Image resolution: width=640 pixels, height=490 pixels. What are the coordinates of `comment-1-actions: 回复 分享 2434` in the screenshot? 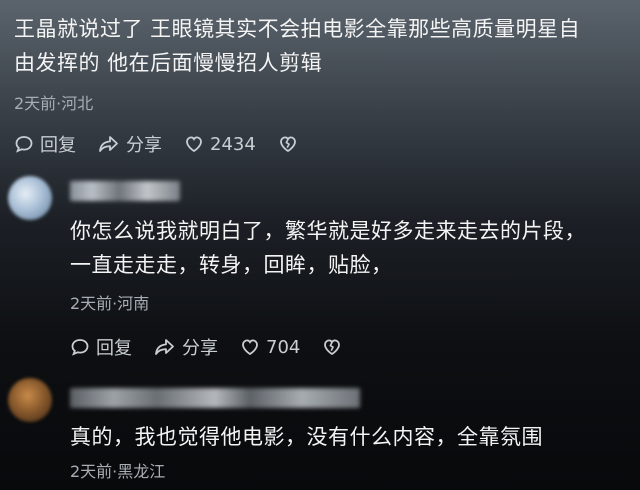 It's located at (167, 144).